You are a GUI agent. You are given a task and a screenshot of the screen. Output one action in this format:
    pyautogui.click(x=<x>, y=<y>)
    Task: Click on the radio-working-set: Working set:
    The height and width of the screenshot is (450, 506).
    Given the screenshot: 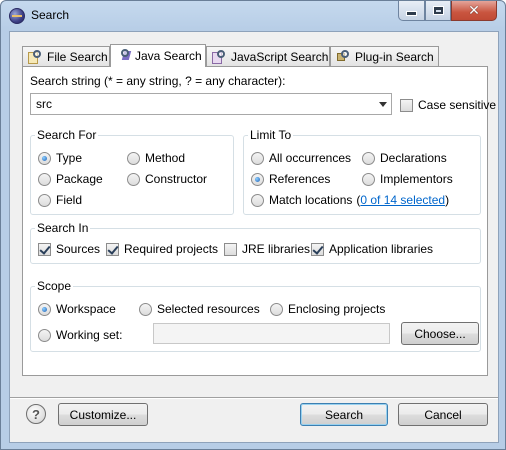 What is the action you would take?
    pyautogui.click(x=80, y=335)
    